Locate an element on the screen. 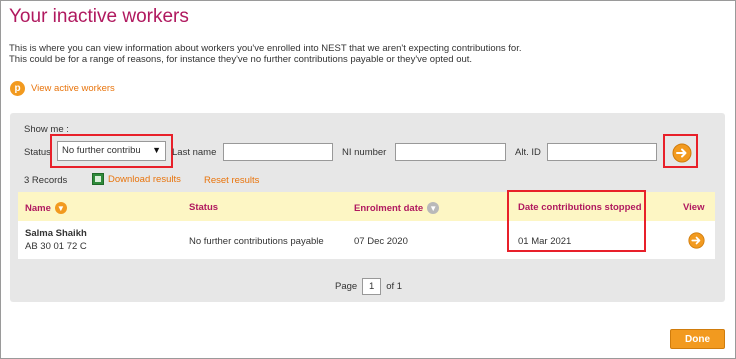  view-column-header: View is located at coordinates (694, 207).